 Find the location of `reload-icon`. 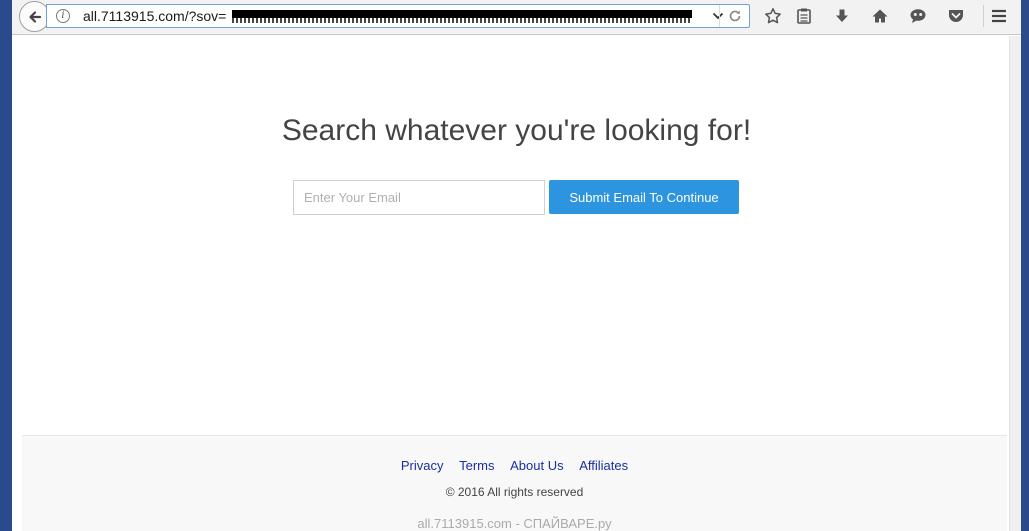

reload-icon is located at coordinates (734, 16).